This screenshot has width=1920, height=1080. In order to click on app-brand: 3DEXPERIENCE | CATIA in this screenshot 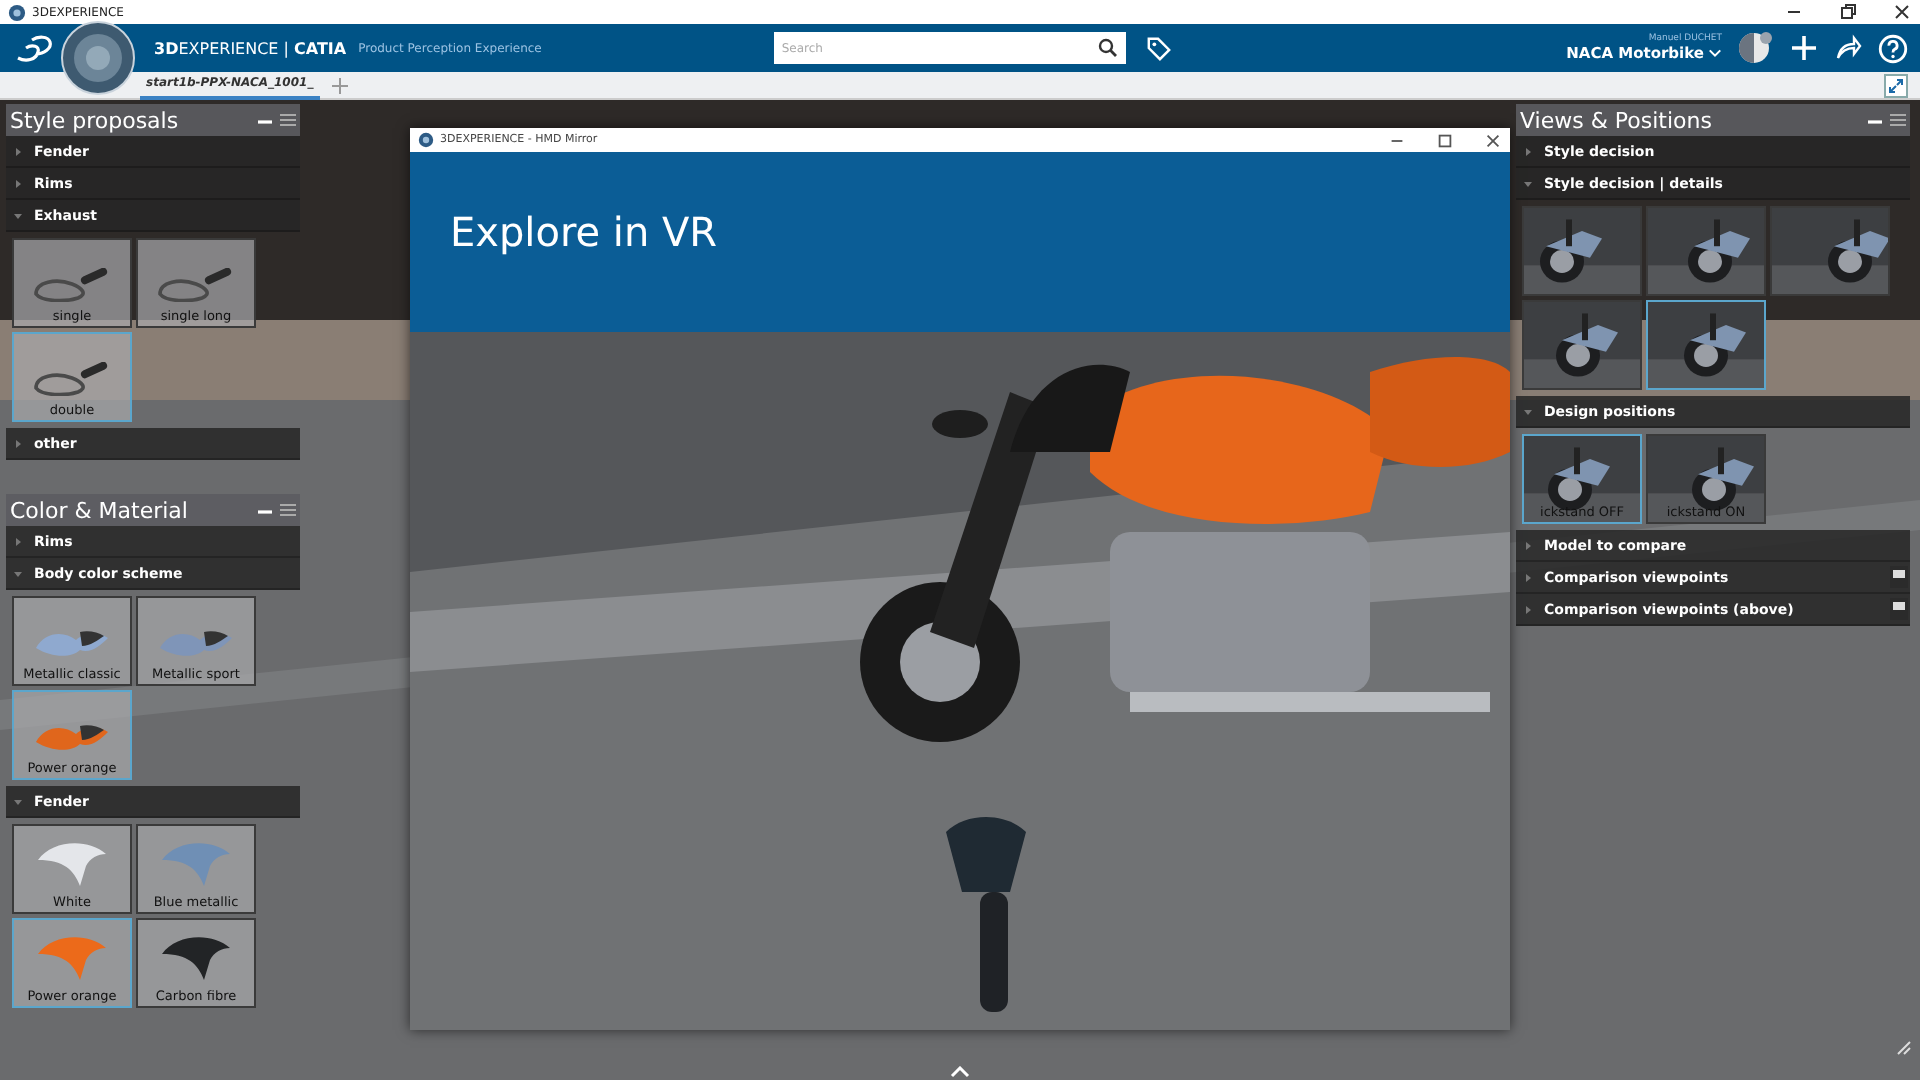, I will do `click(250, 48)`.